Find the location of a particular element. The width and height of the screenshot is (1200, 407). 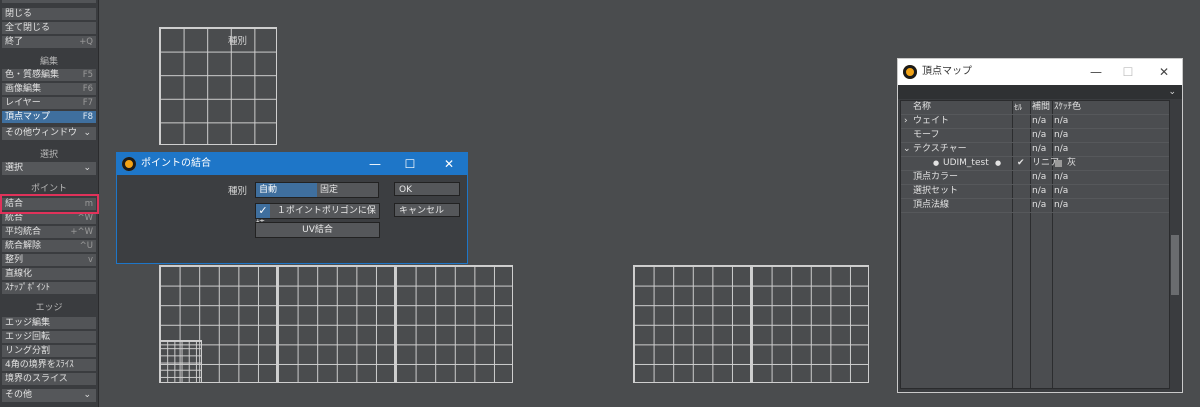

shortcut-label: +Q is located at coordinates (86, 42).